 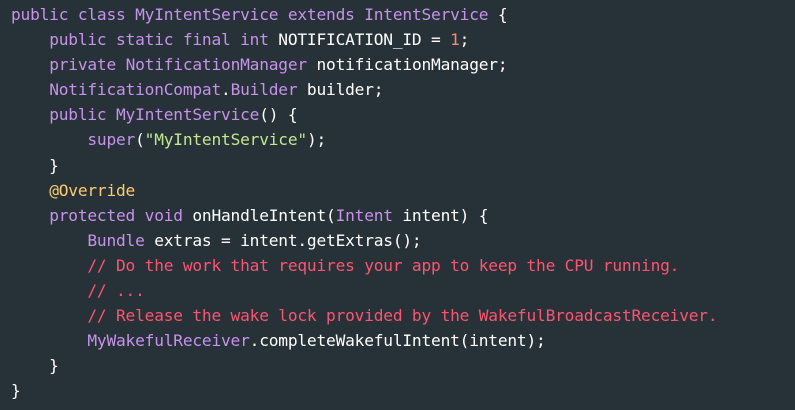 I want to click on code-line: Bundle extras = intent.getExtras();, so click(x=364, y=240).